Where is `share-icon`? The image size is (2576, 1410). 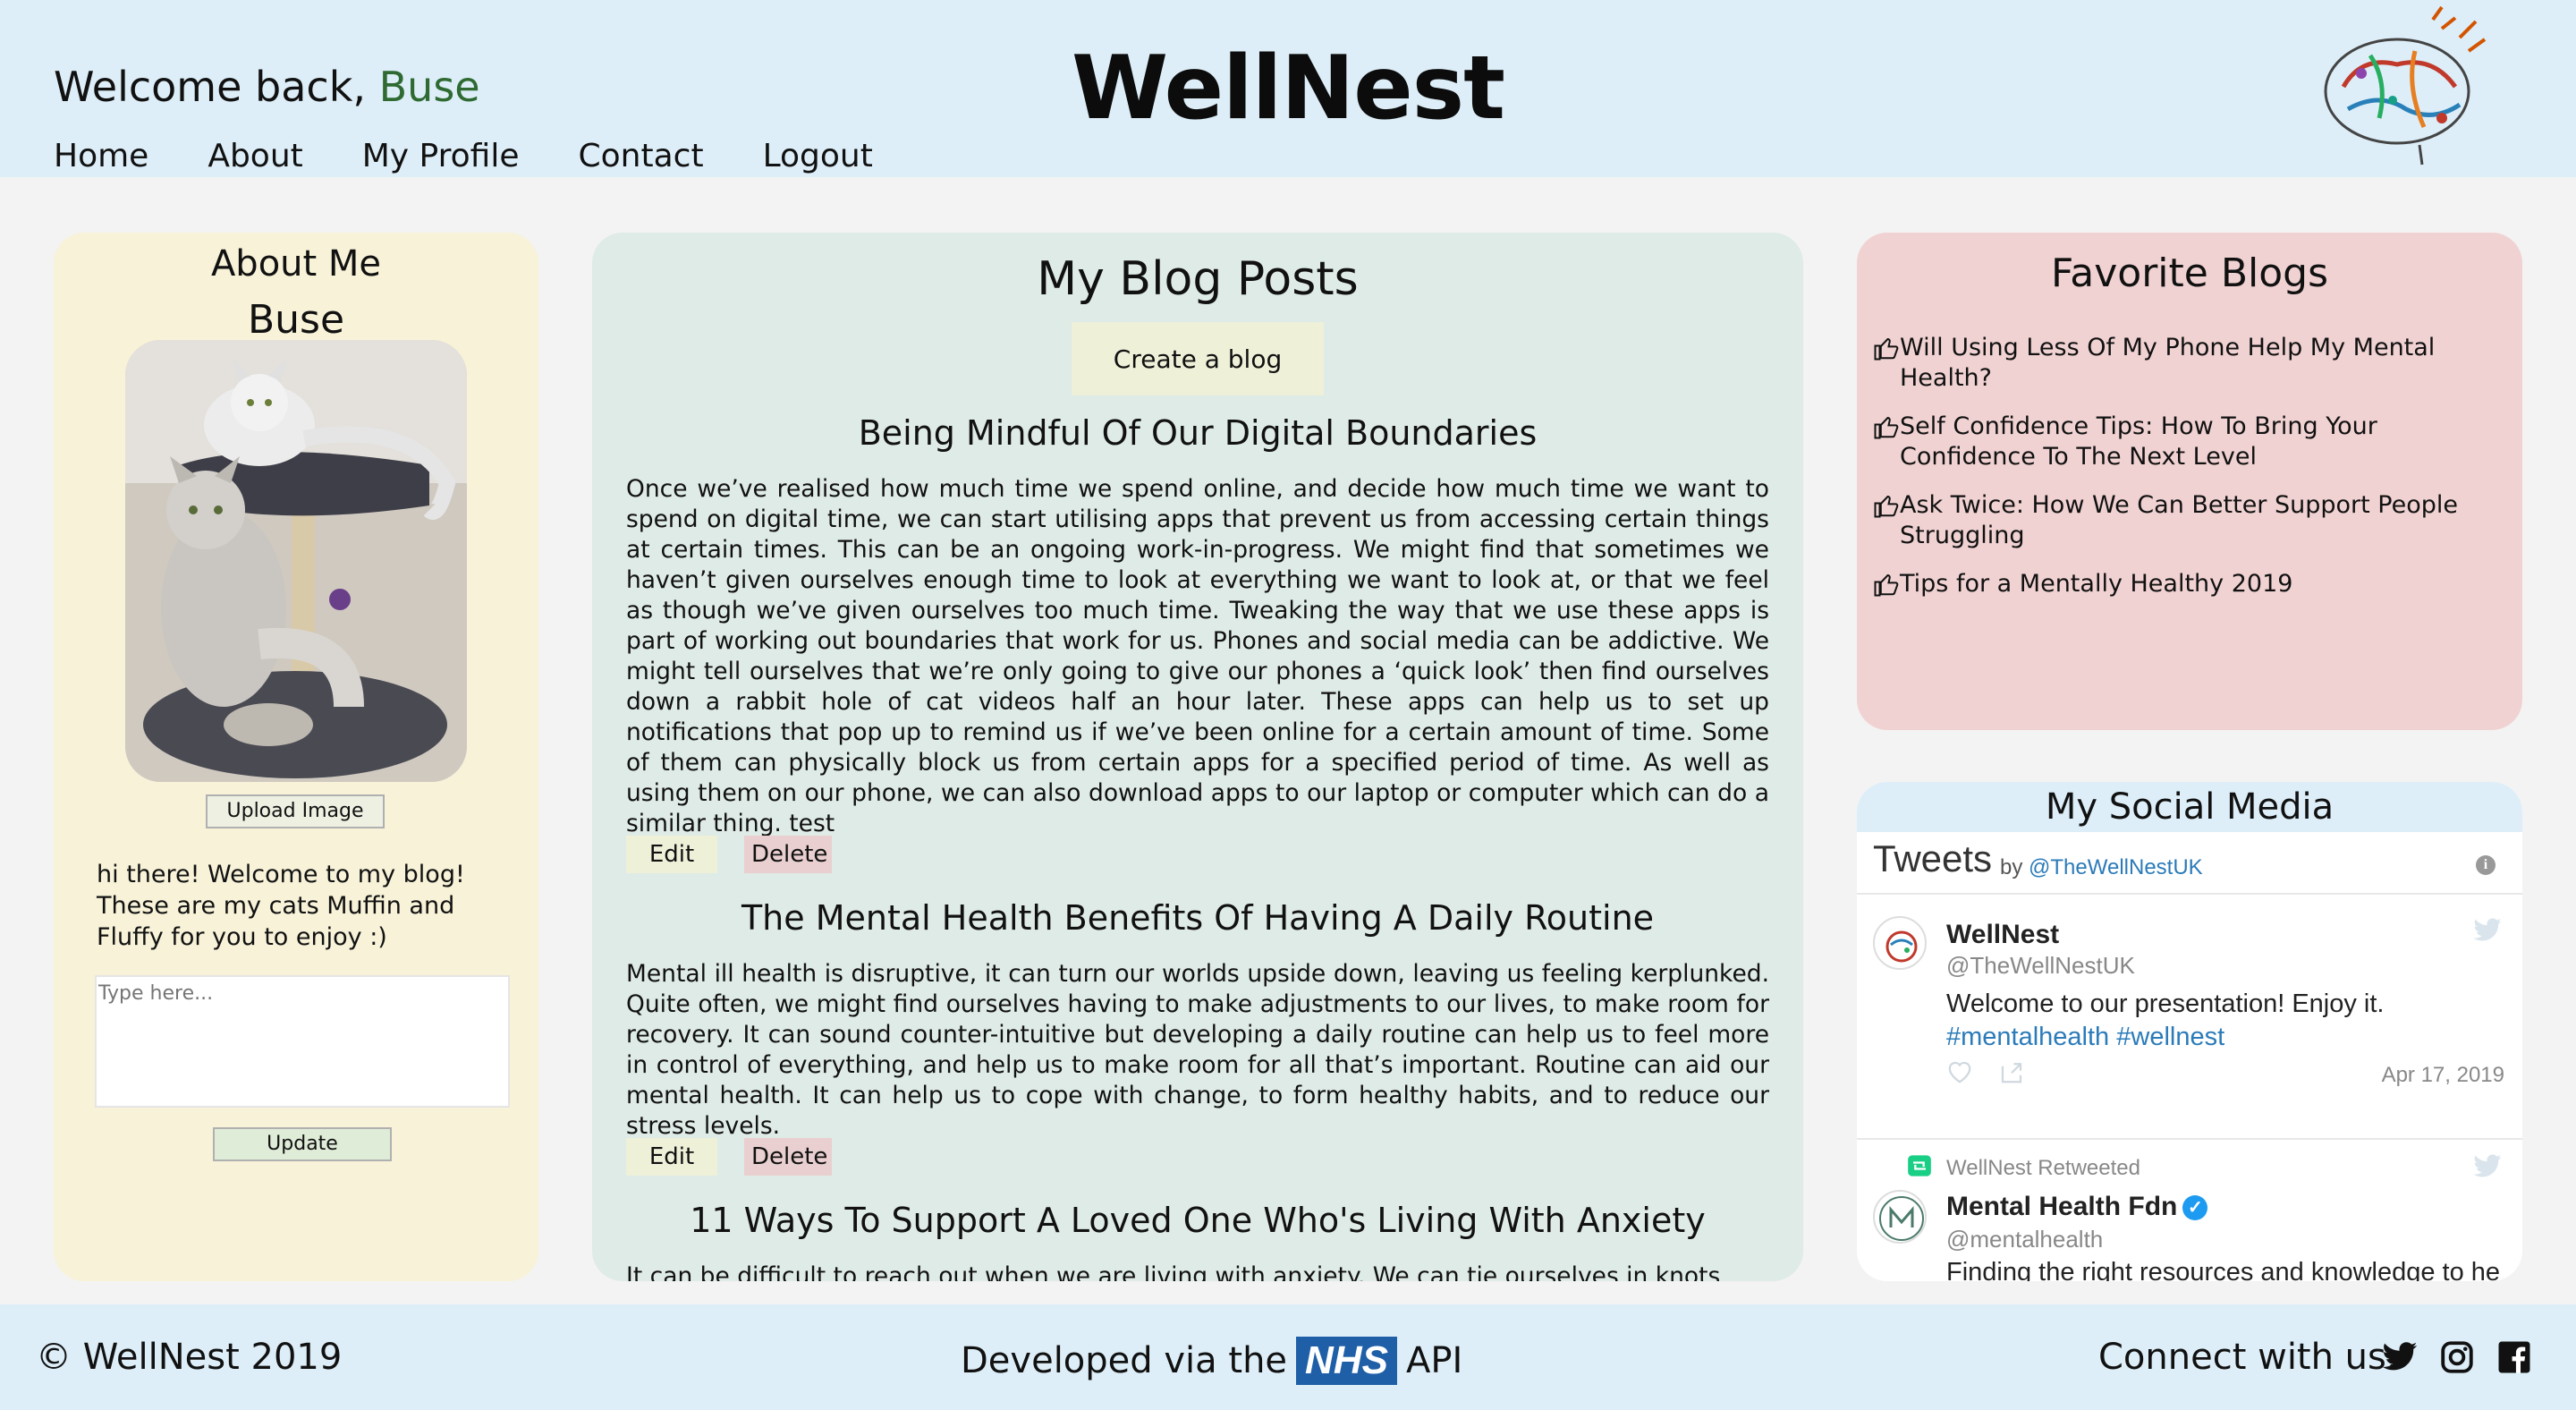
share-icon is located at coordinates (2011, 1072).